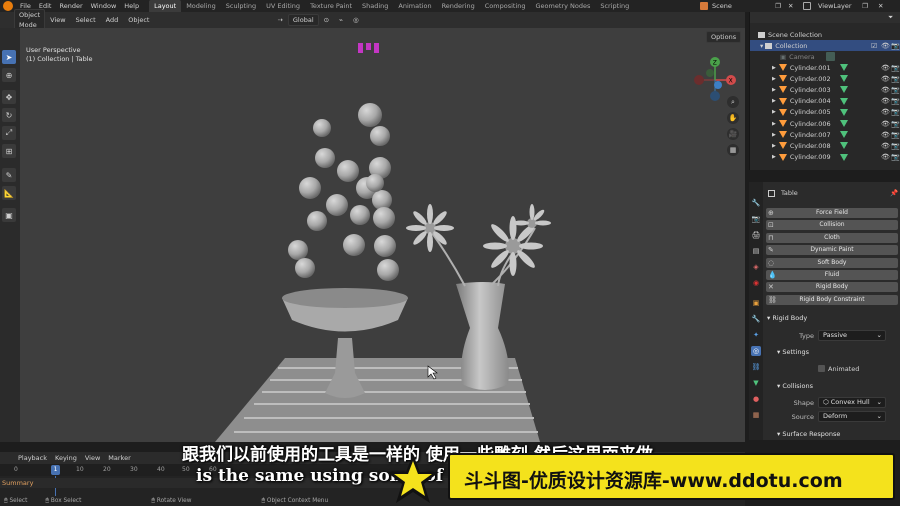  Describe the element at coordinates (57, 20) in the screenshot. I see `view-menu: View` at that location.